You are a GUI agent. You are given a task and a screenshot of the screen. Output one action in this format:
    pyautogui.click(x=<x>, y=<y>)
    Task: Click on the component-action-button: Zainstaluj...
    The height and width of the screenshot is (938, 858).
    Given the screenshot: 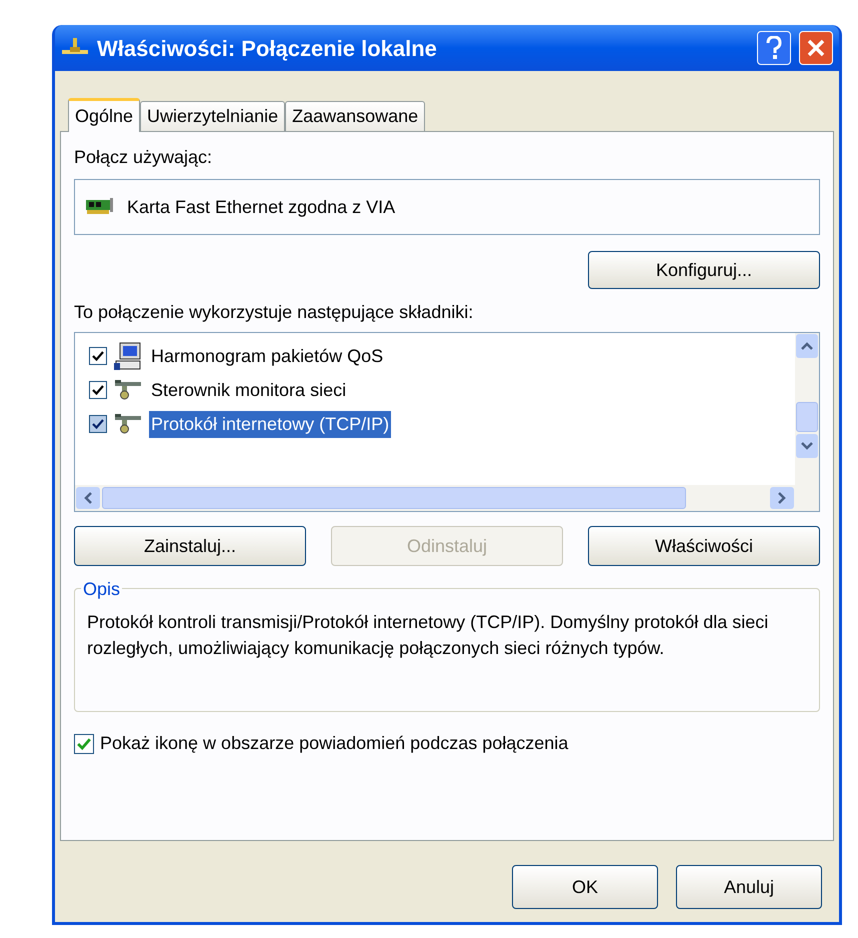 What is the action you would take?
    pyautogui.click(x=190, y=546)
    